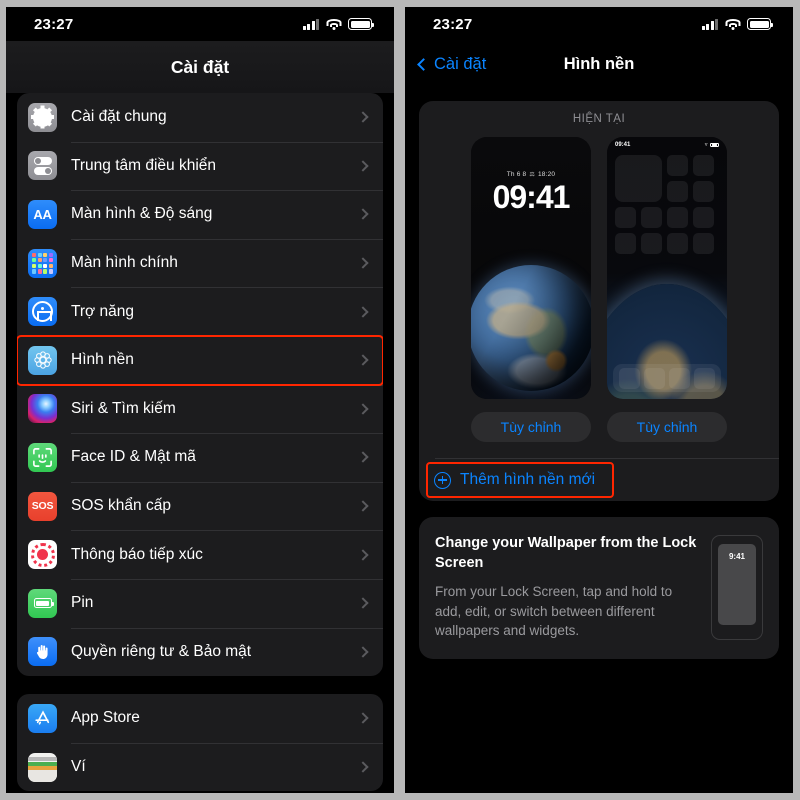 The width and height of the screenshot is (800, 800). I want to click on wallet-icon, so click(42, 767).